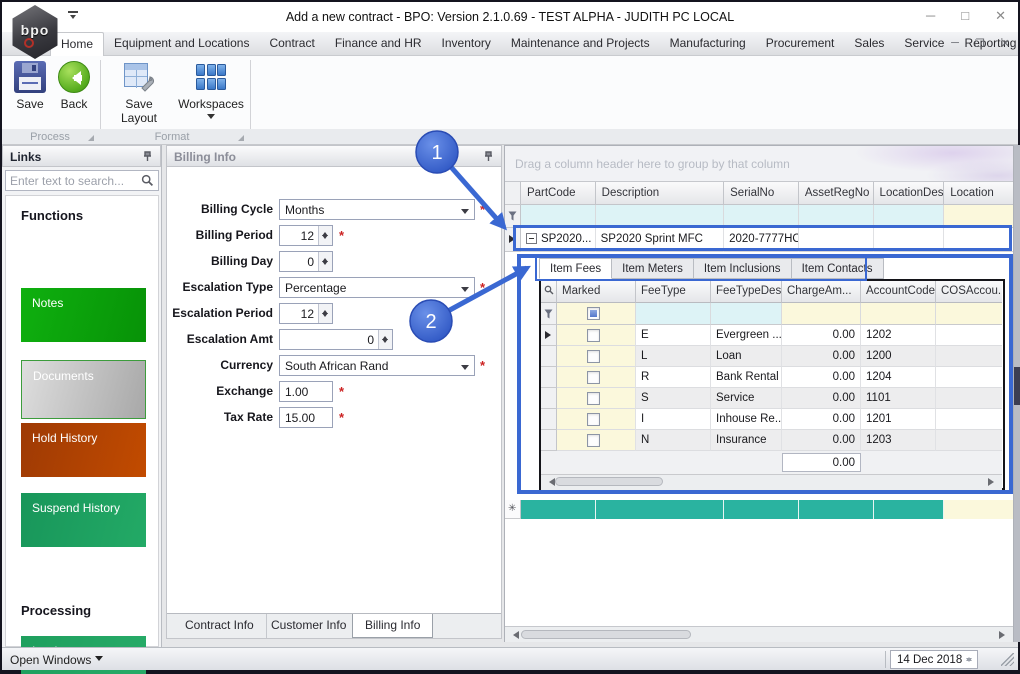 The height and width of the screenshot is (674, 1020). I want to click on cell-feetype: L, so click(673, 356).